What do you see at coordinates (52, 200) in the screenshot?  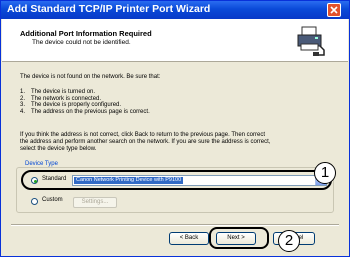 I see `custom-radio-label: Custom` at bounding box center [52, 200].